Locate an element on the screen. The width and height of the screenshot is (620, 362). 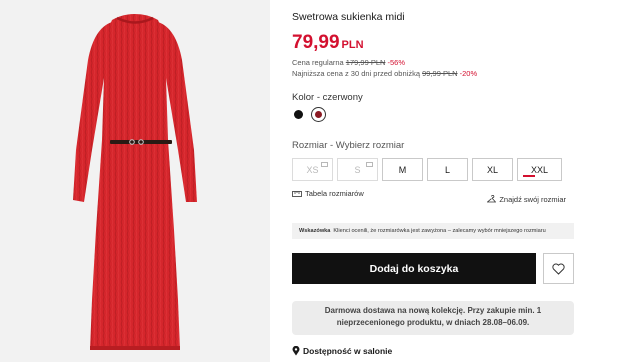
color-swatch-red-selected is located at coordinates (318, 114).